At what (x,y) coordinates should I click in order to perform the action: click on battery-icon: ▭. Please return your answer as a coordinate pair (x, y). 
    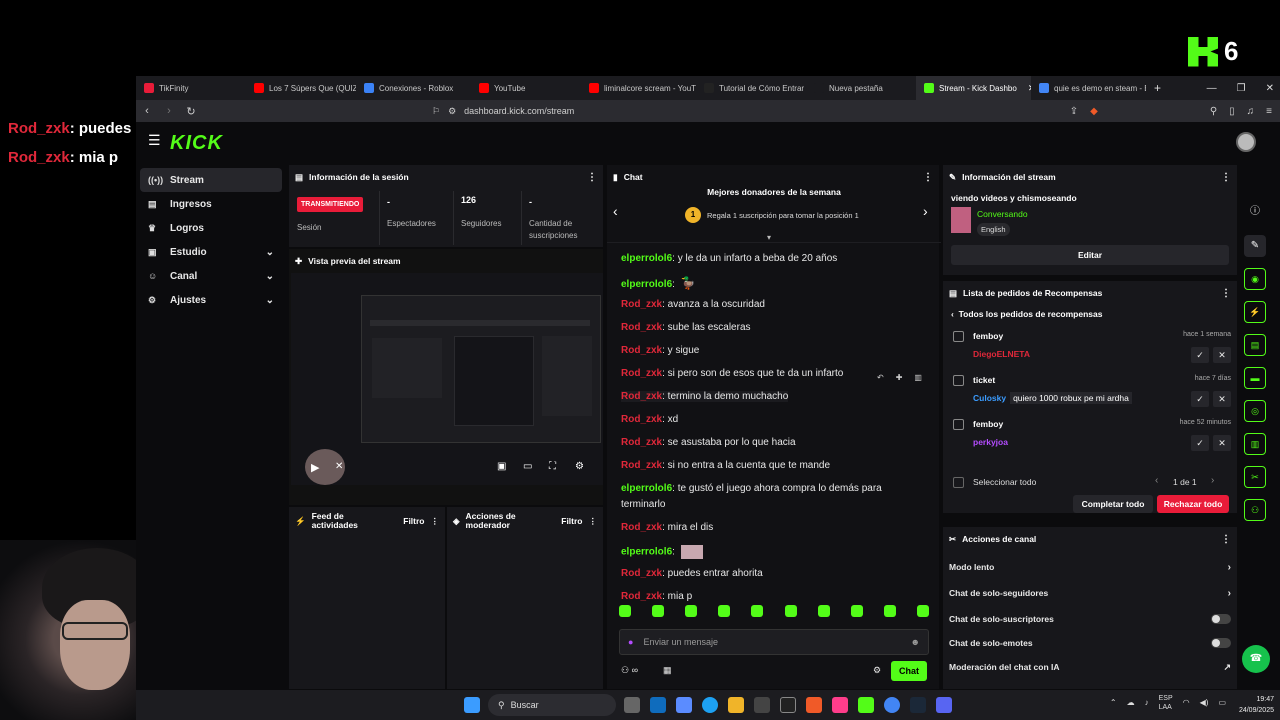
    Looking at the image, I should click on (1222, 705).